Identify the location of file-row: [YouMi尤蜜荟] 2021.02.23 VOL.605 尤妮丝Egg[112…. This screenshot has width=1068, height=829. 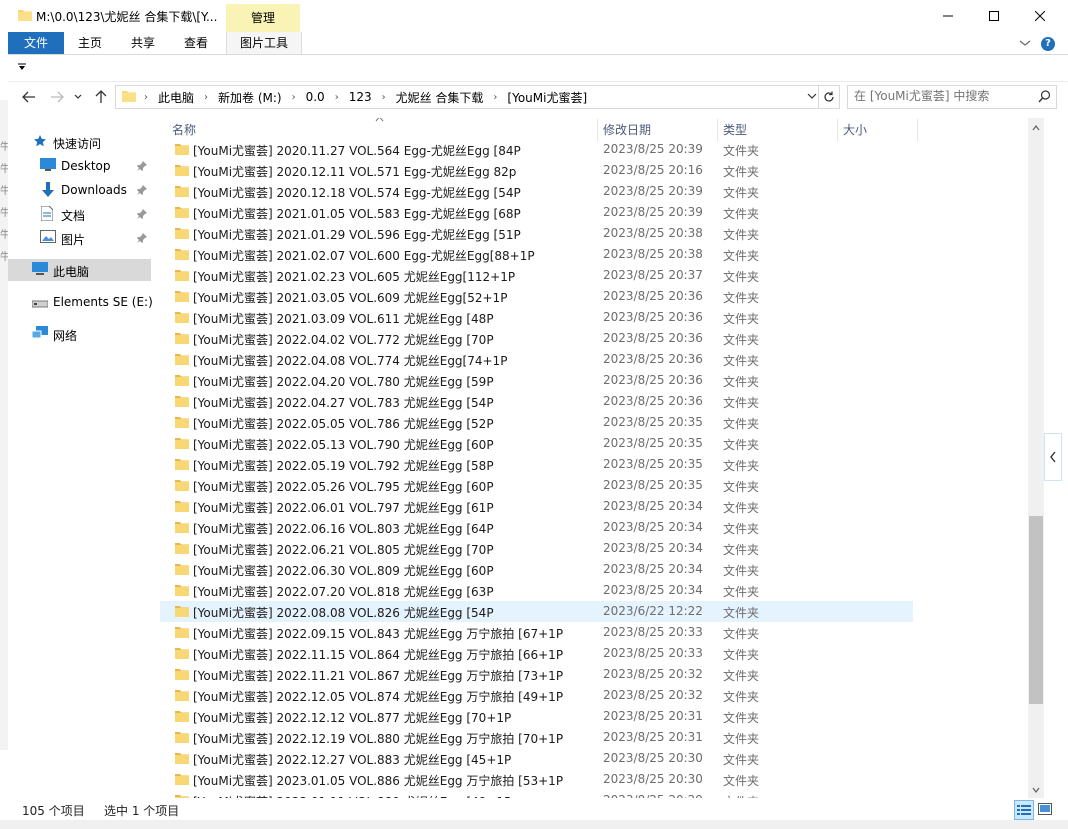
(536, 275).